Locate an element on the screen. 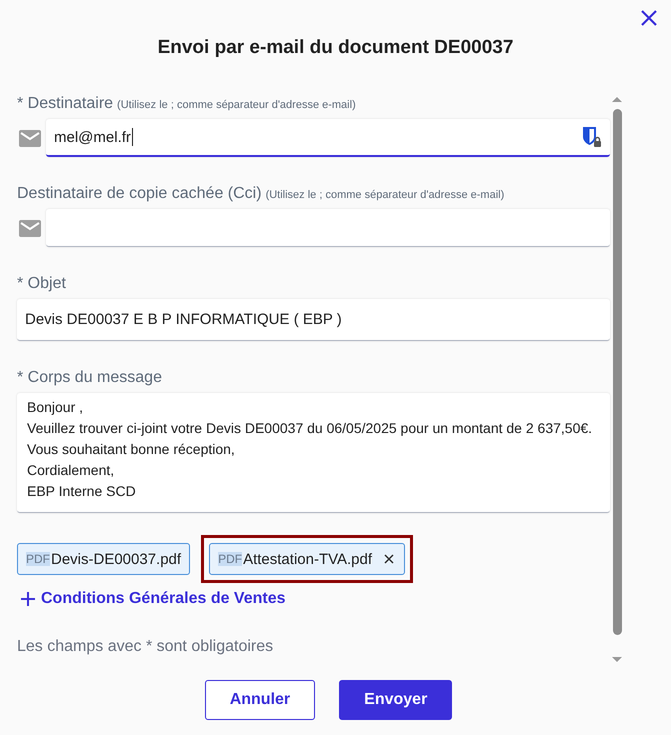 The width and height of the screenshot is (671, 735). cancel-button: Annuler is located at coordinates (260, 700).